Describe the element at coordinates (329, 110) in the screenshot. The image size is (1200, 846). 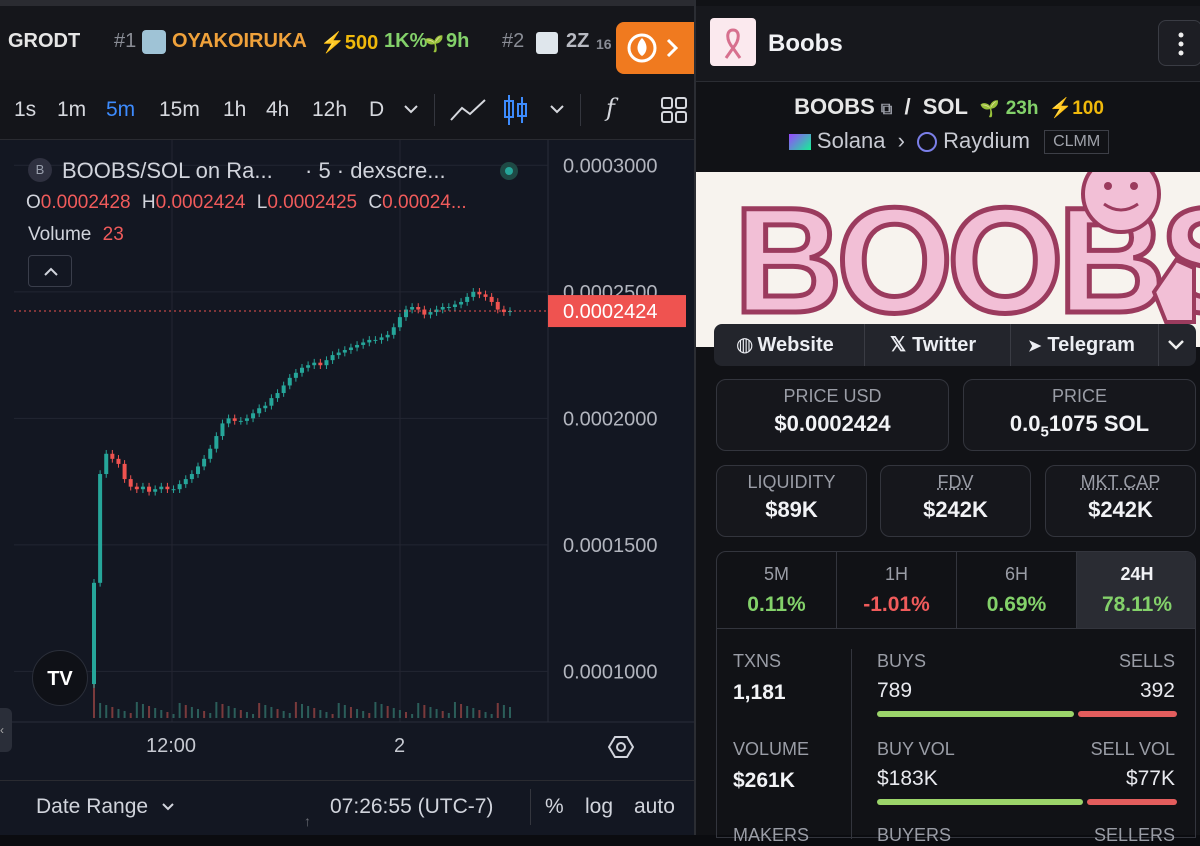
I see `interval-12h: 12h` at that location.